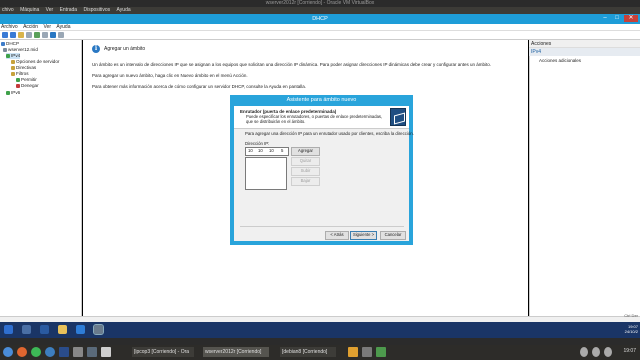  I want to click on spotify-icon, so click(36, 352).